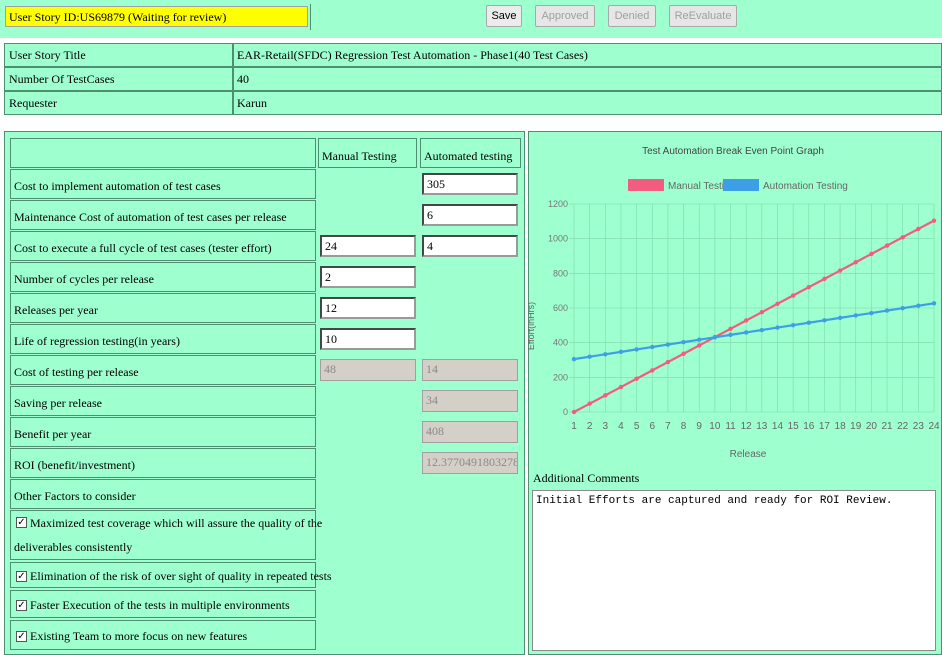  I want to click on x-tick-label: 19, so click(856, 426).